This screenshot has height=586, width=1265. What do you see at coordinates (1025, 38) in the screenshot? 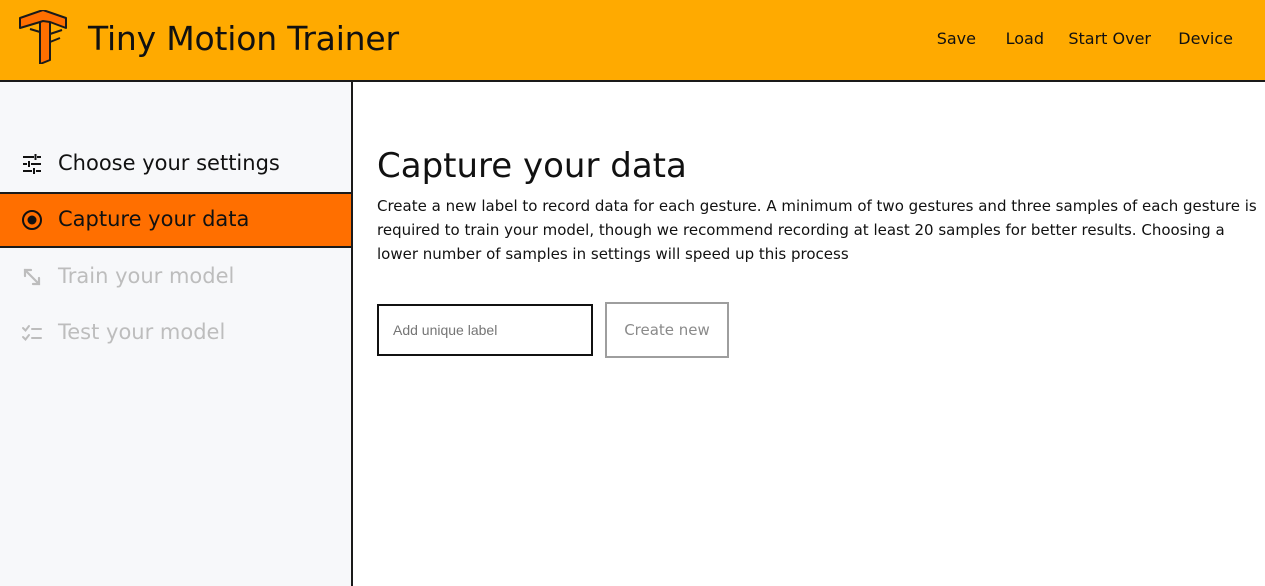
I see `nav-load-link: Load` at bounding box center [1025, 38].